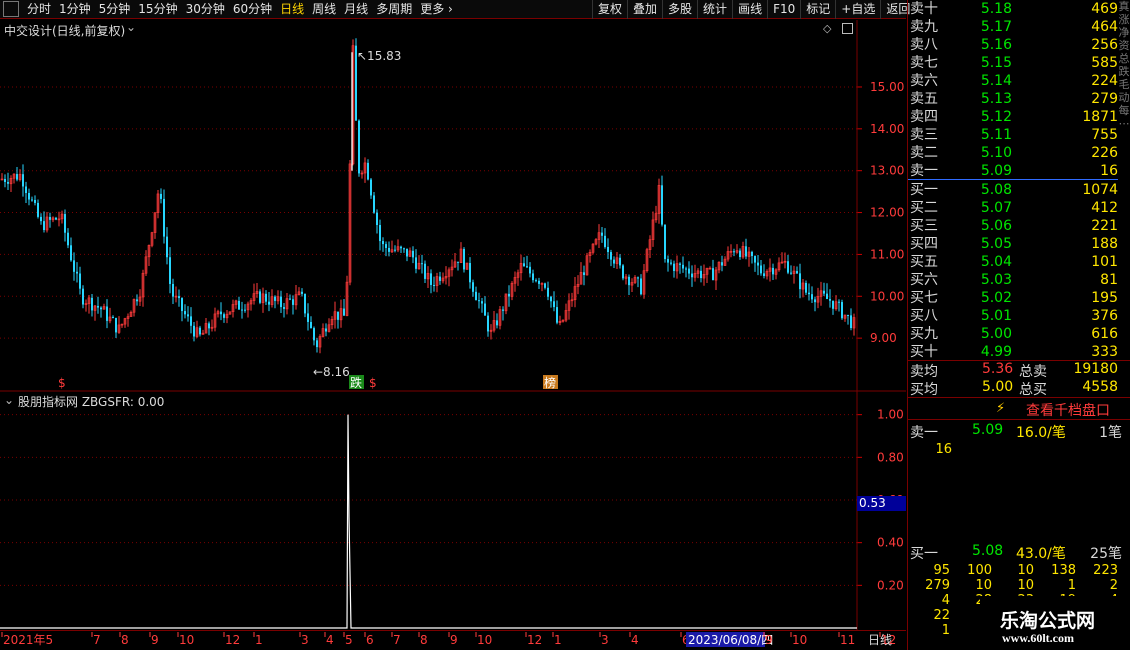  What do you see at coordinates (924, 9) in the screenshot?
I see `ask-name: 卖十` at bounding box center [924, 9].